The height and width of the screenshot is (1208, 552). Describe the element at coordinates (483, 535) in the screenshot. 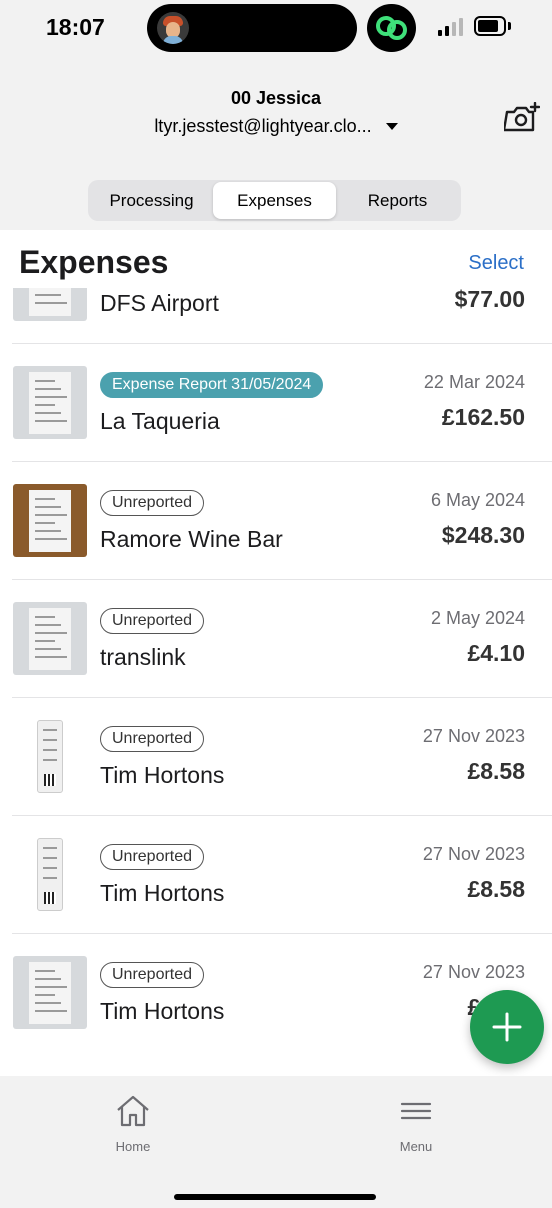

I see `expense-amount: $248.30` at that location.